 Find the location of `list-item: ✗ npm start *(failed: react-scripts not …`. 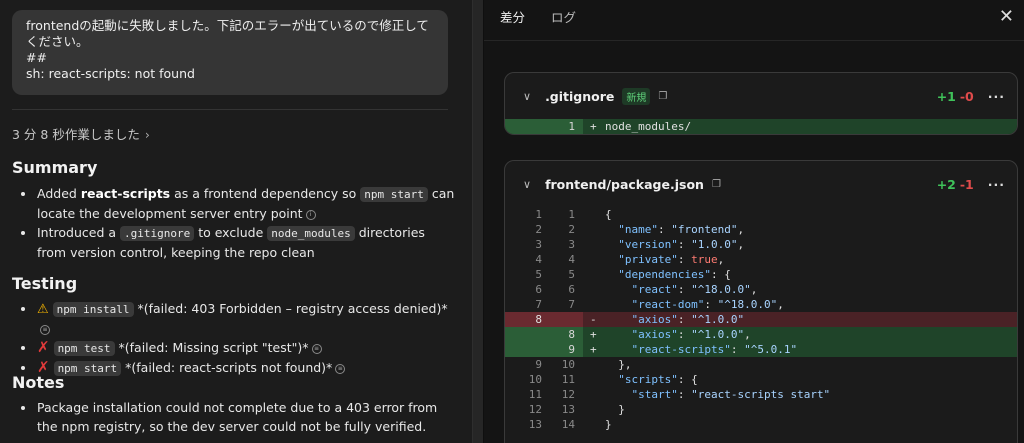

list-item: ✗ npm start *(failed: react-scripts not … is located at coordinates (236, 368).